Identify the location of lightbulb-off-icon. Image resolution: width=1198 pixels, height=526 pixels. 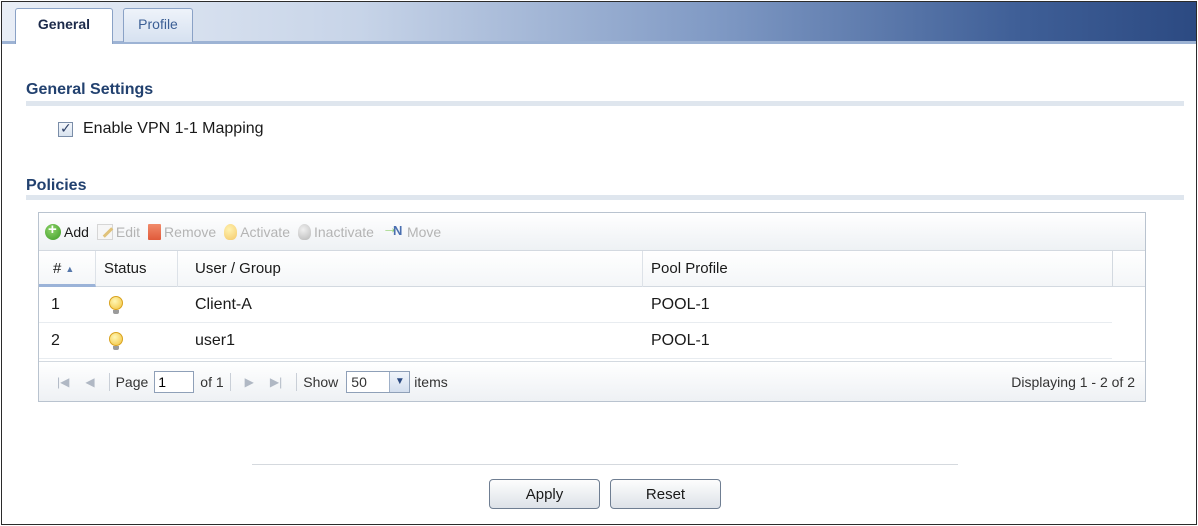
(304, 231).